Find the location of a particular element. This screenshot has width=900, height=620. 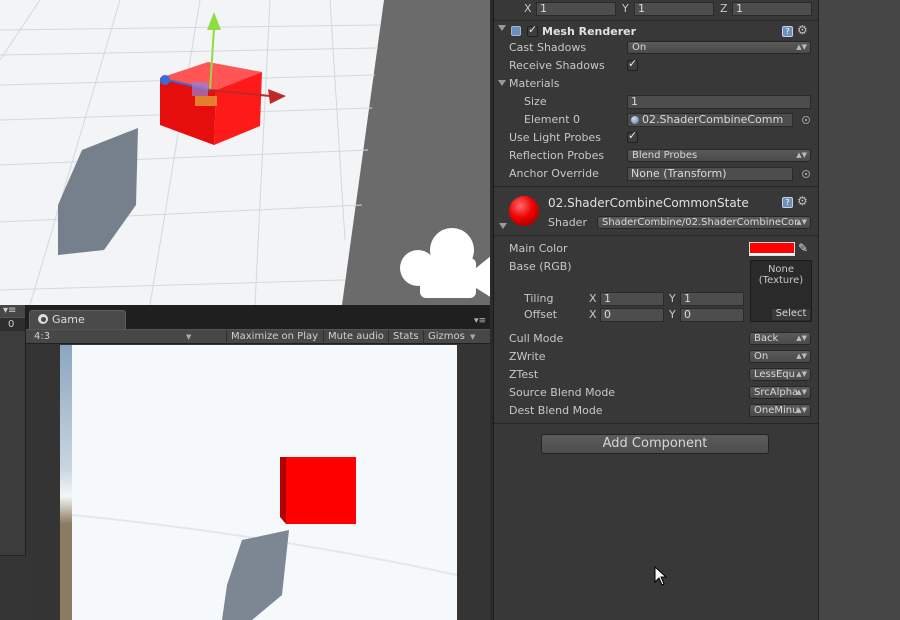

zwrite-dropdown: On ▲▼ is located at coordinates (780, 356).